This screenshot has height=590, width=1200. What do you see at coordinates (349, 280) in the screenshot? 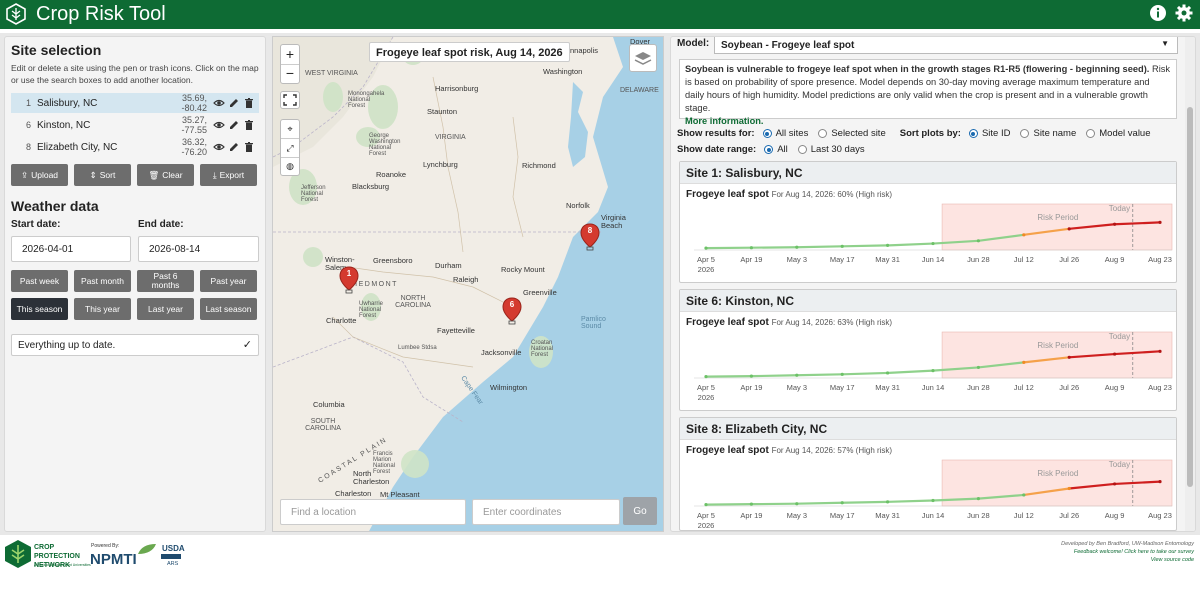
I see `site-pin: 1` at bounding box center [349, 280].